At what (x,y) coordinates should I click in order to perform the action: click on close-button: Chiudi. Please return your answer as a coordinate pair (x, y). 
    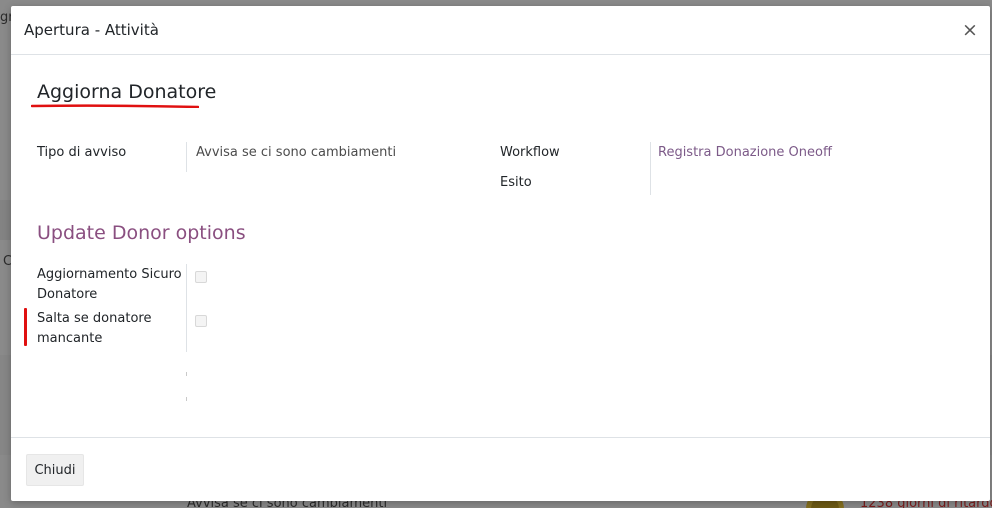
    Looking at the image, I should click on (55, 470).